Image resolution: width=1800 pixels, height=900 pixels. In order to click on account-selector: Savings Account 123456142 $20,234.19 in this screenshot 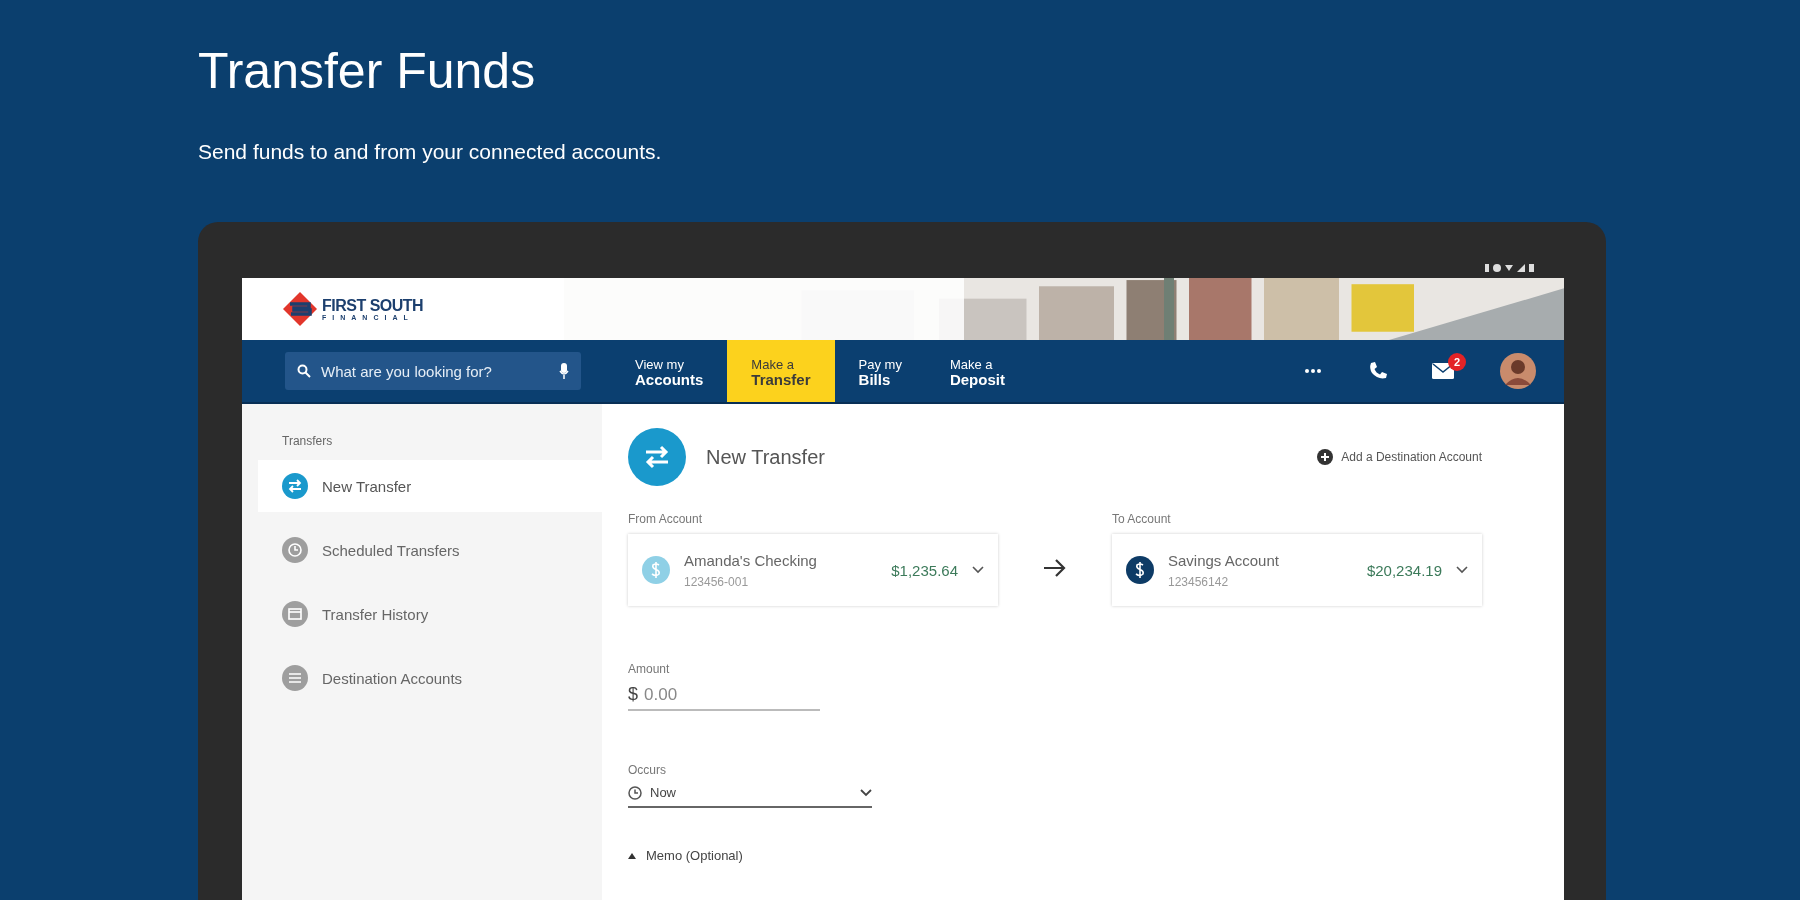, I will do `click(1297, 570)`.